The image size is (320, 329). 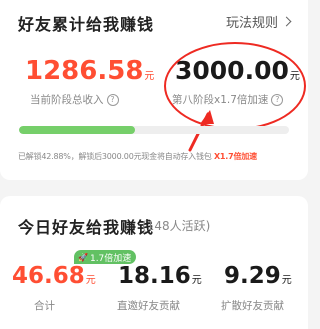 What do you see at coordinates (115, 156) in the screenshot?
I see `unlock-note-text: 已解锁42.88%，解锁后3000.00元现金将自动存入钱包` at bounding box center [115, 156].